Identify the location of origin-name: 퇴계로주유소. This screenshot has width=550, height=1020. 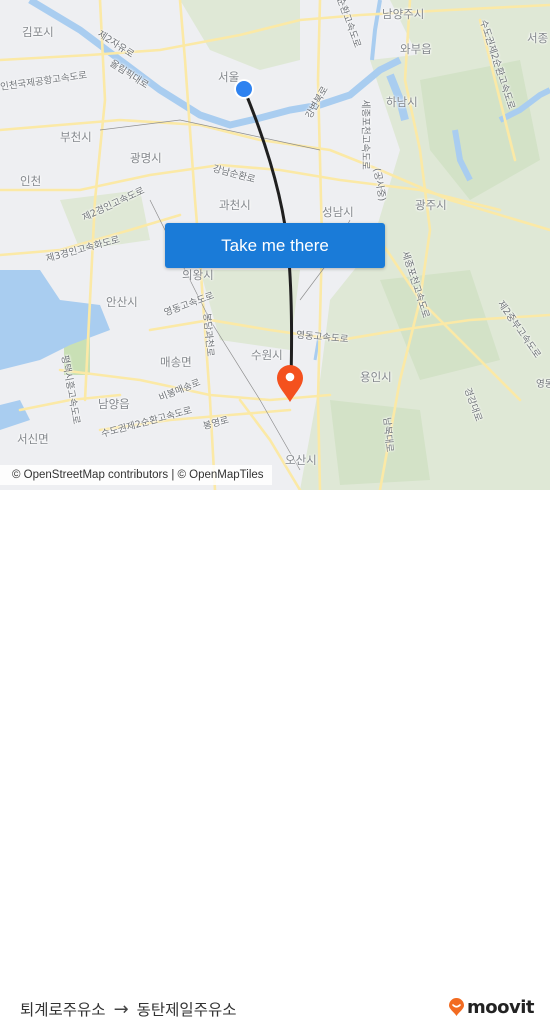
(63, 1010).